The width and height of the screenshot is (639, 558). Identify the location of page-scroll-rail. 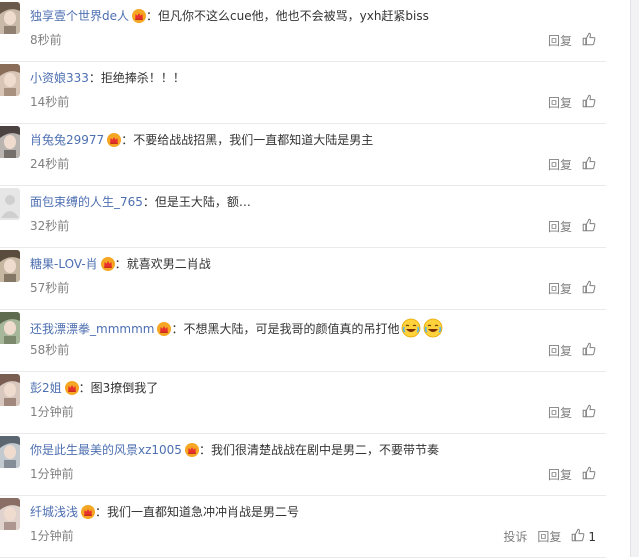
(634, 278).